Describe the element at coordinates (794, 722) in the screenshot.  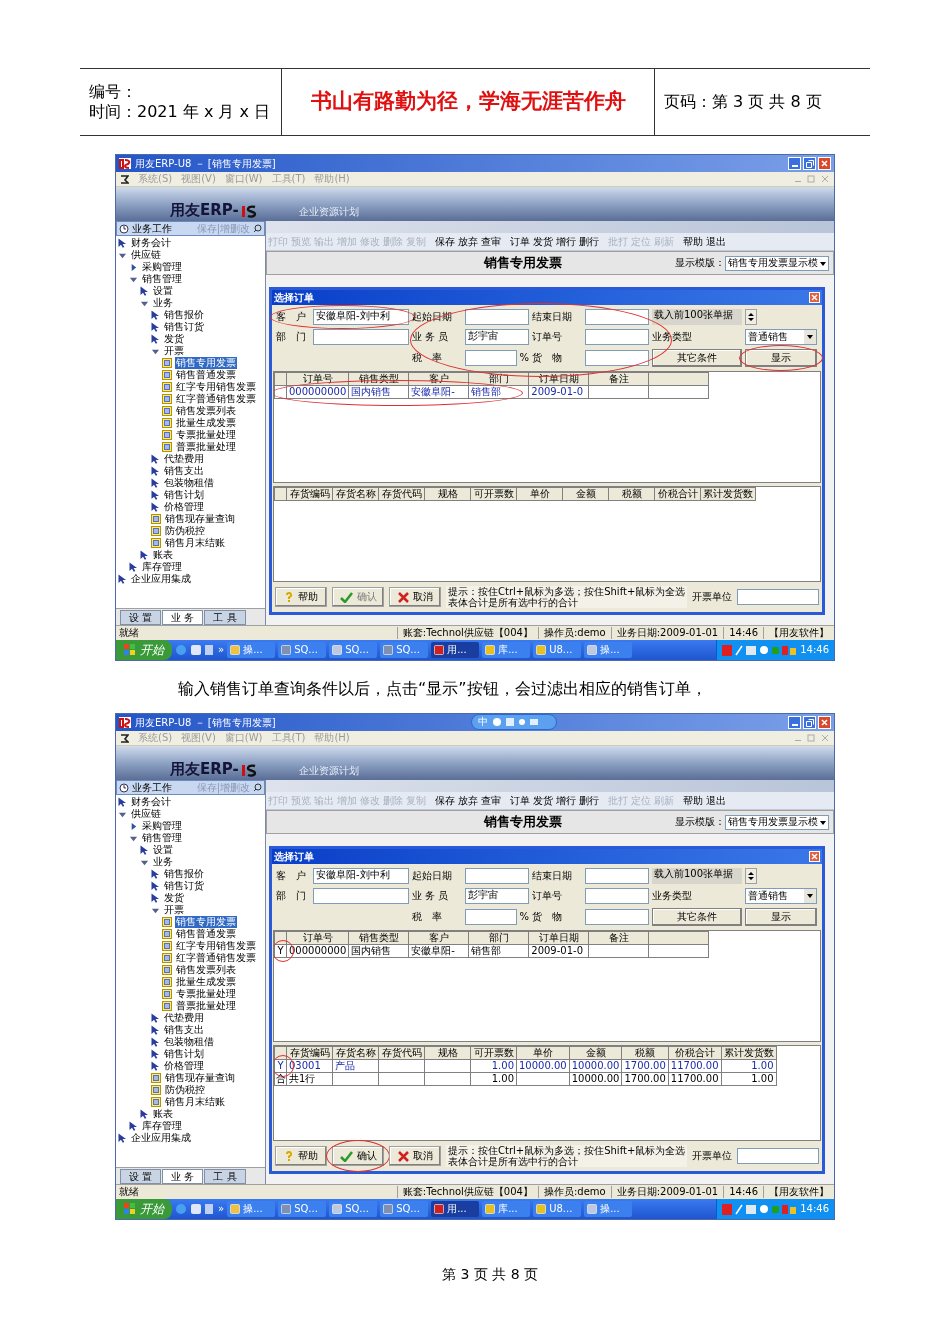
I see `minimize-button` at that location.